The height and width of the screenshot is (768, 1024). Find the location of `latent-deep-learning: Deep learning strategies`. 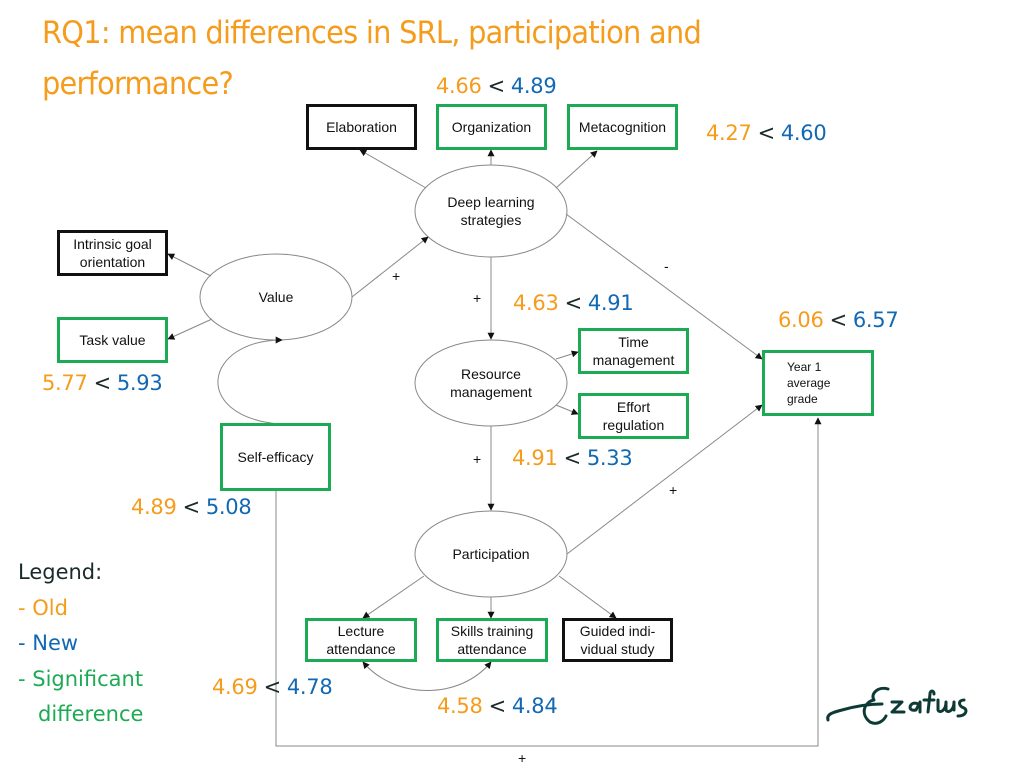

latent-deep-learning: Deep learning strategies is located at coordinates (491, 211).